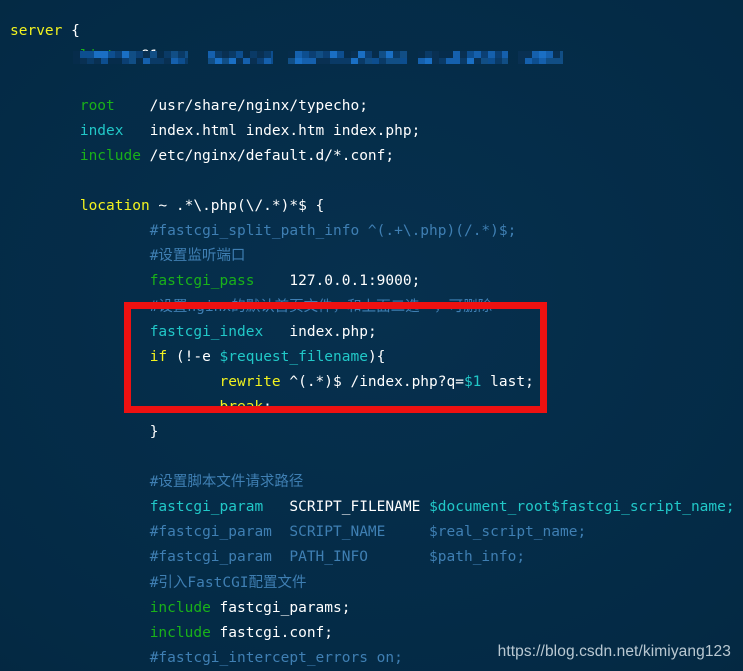  Describe the element at coordinates (346, 507) in the screenshot. I see `token-plain: SCRIPT_FILENAME` at that location.